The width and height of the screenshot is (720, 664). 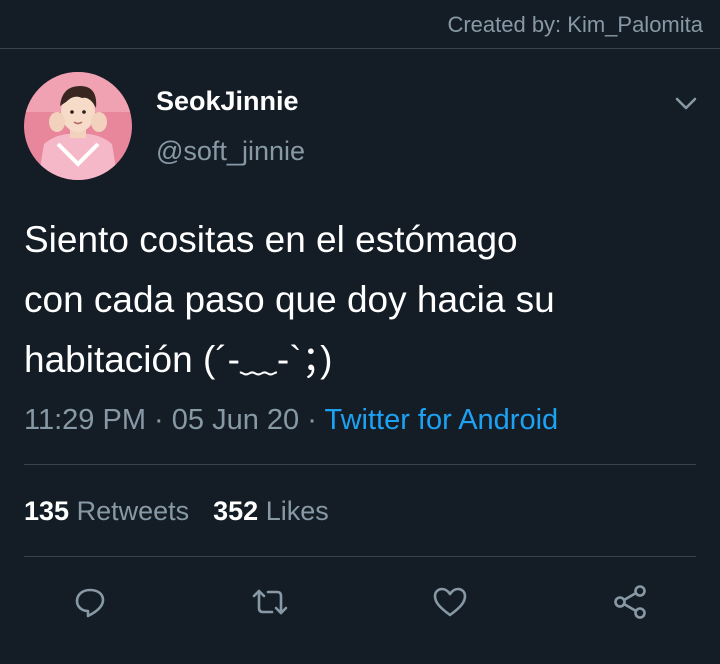 I want to click on share-icon, so click(x=630, y=602).